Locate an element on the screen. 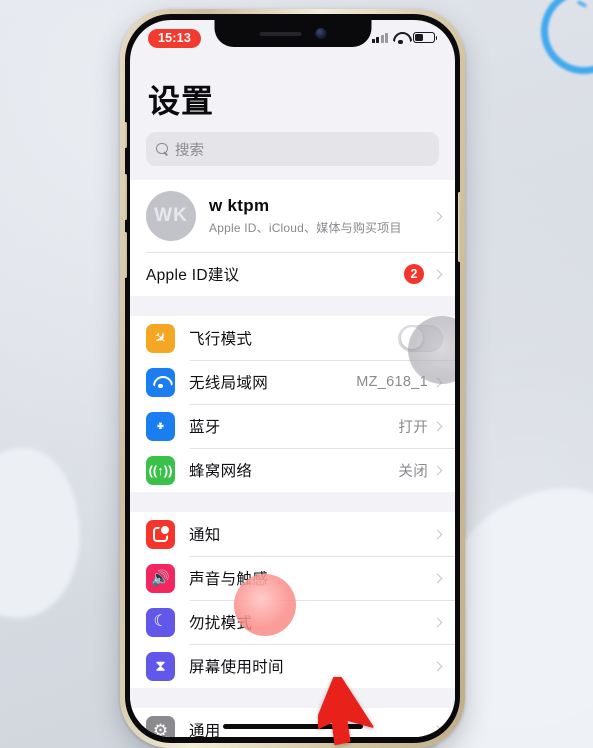  volume-up-button is located at coordinates (126, 197).